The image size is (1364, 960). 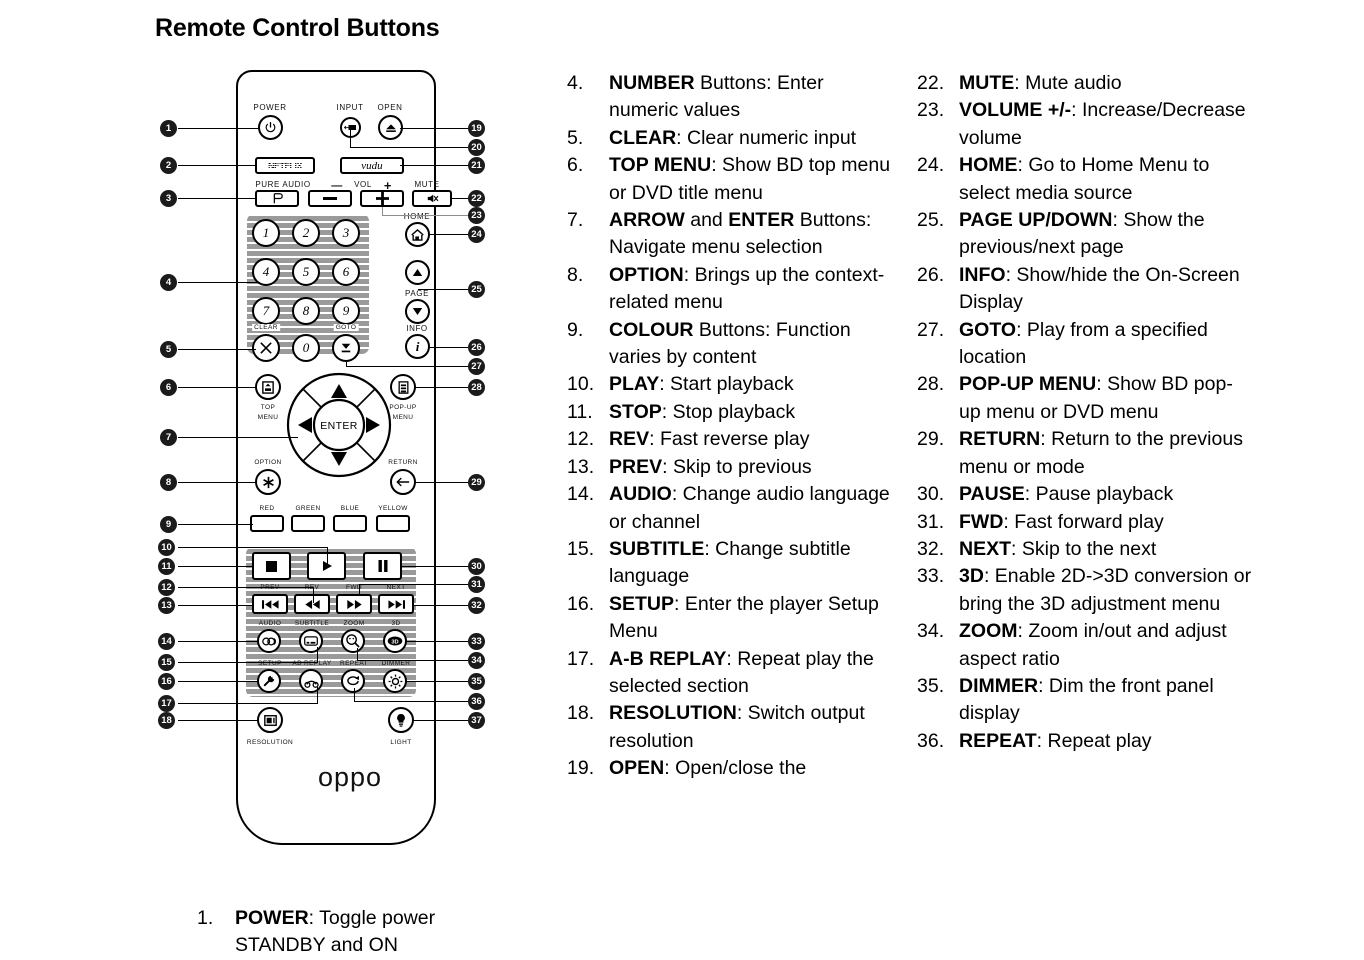 I want to click on list-item: 13. PREV: Skip to previous, so click(x=732, y=467).